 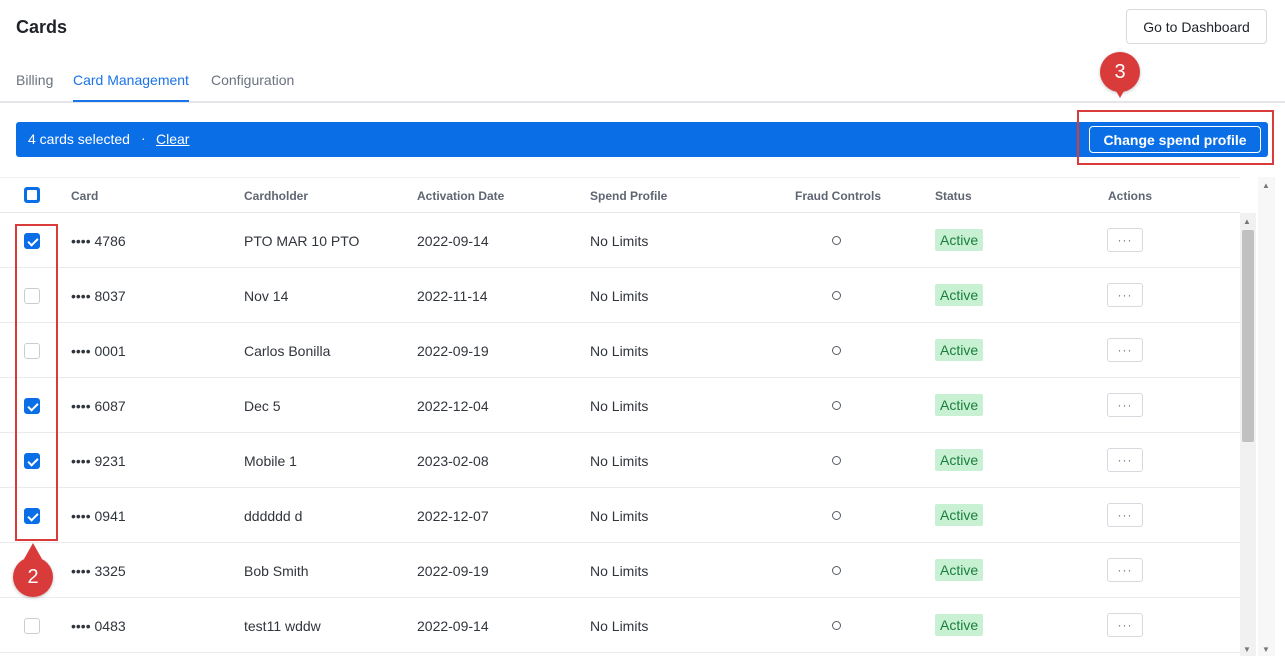 I want to click on cardholder-name: Dec 5, so click(x=262, y=406).